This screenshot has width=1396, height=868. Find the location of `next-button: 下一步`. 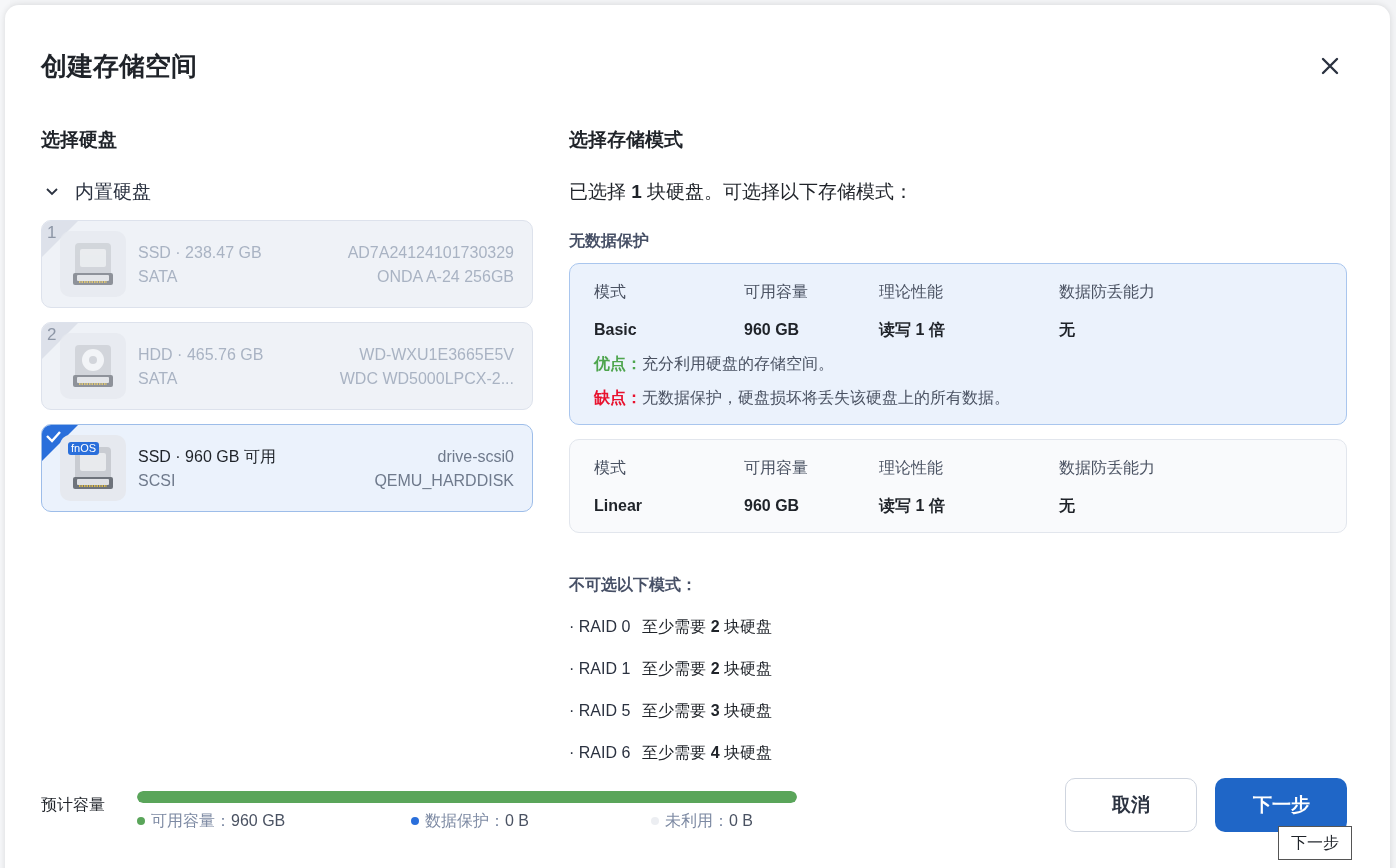

next-button: 下一步 is located at coordinates (1281, 805).